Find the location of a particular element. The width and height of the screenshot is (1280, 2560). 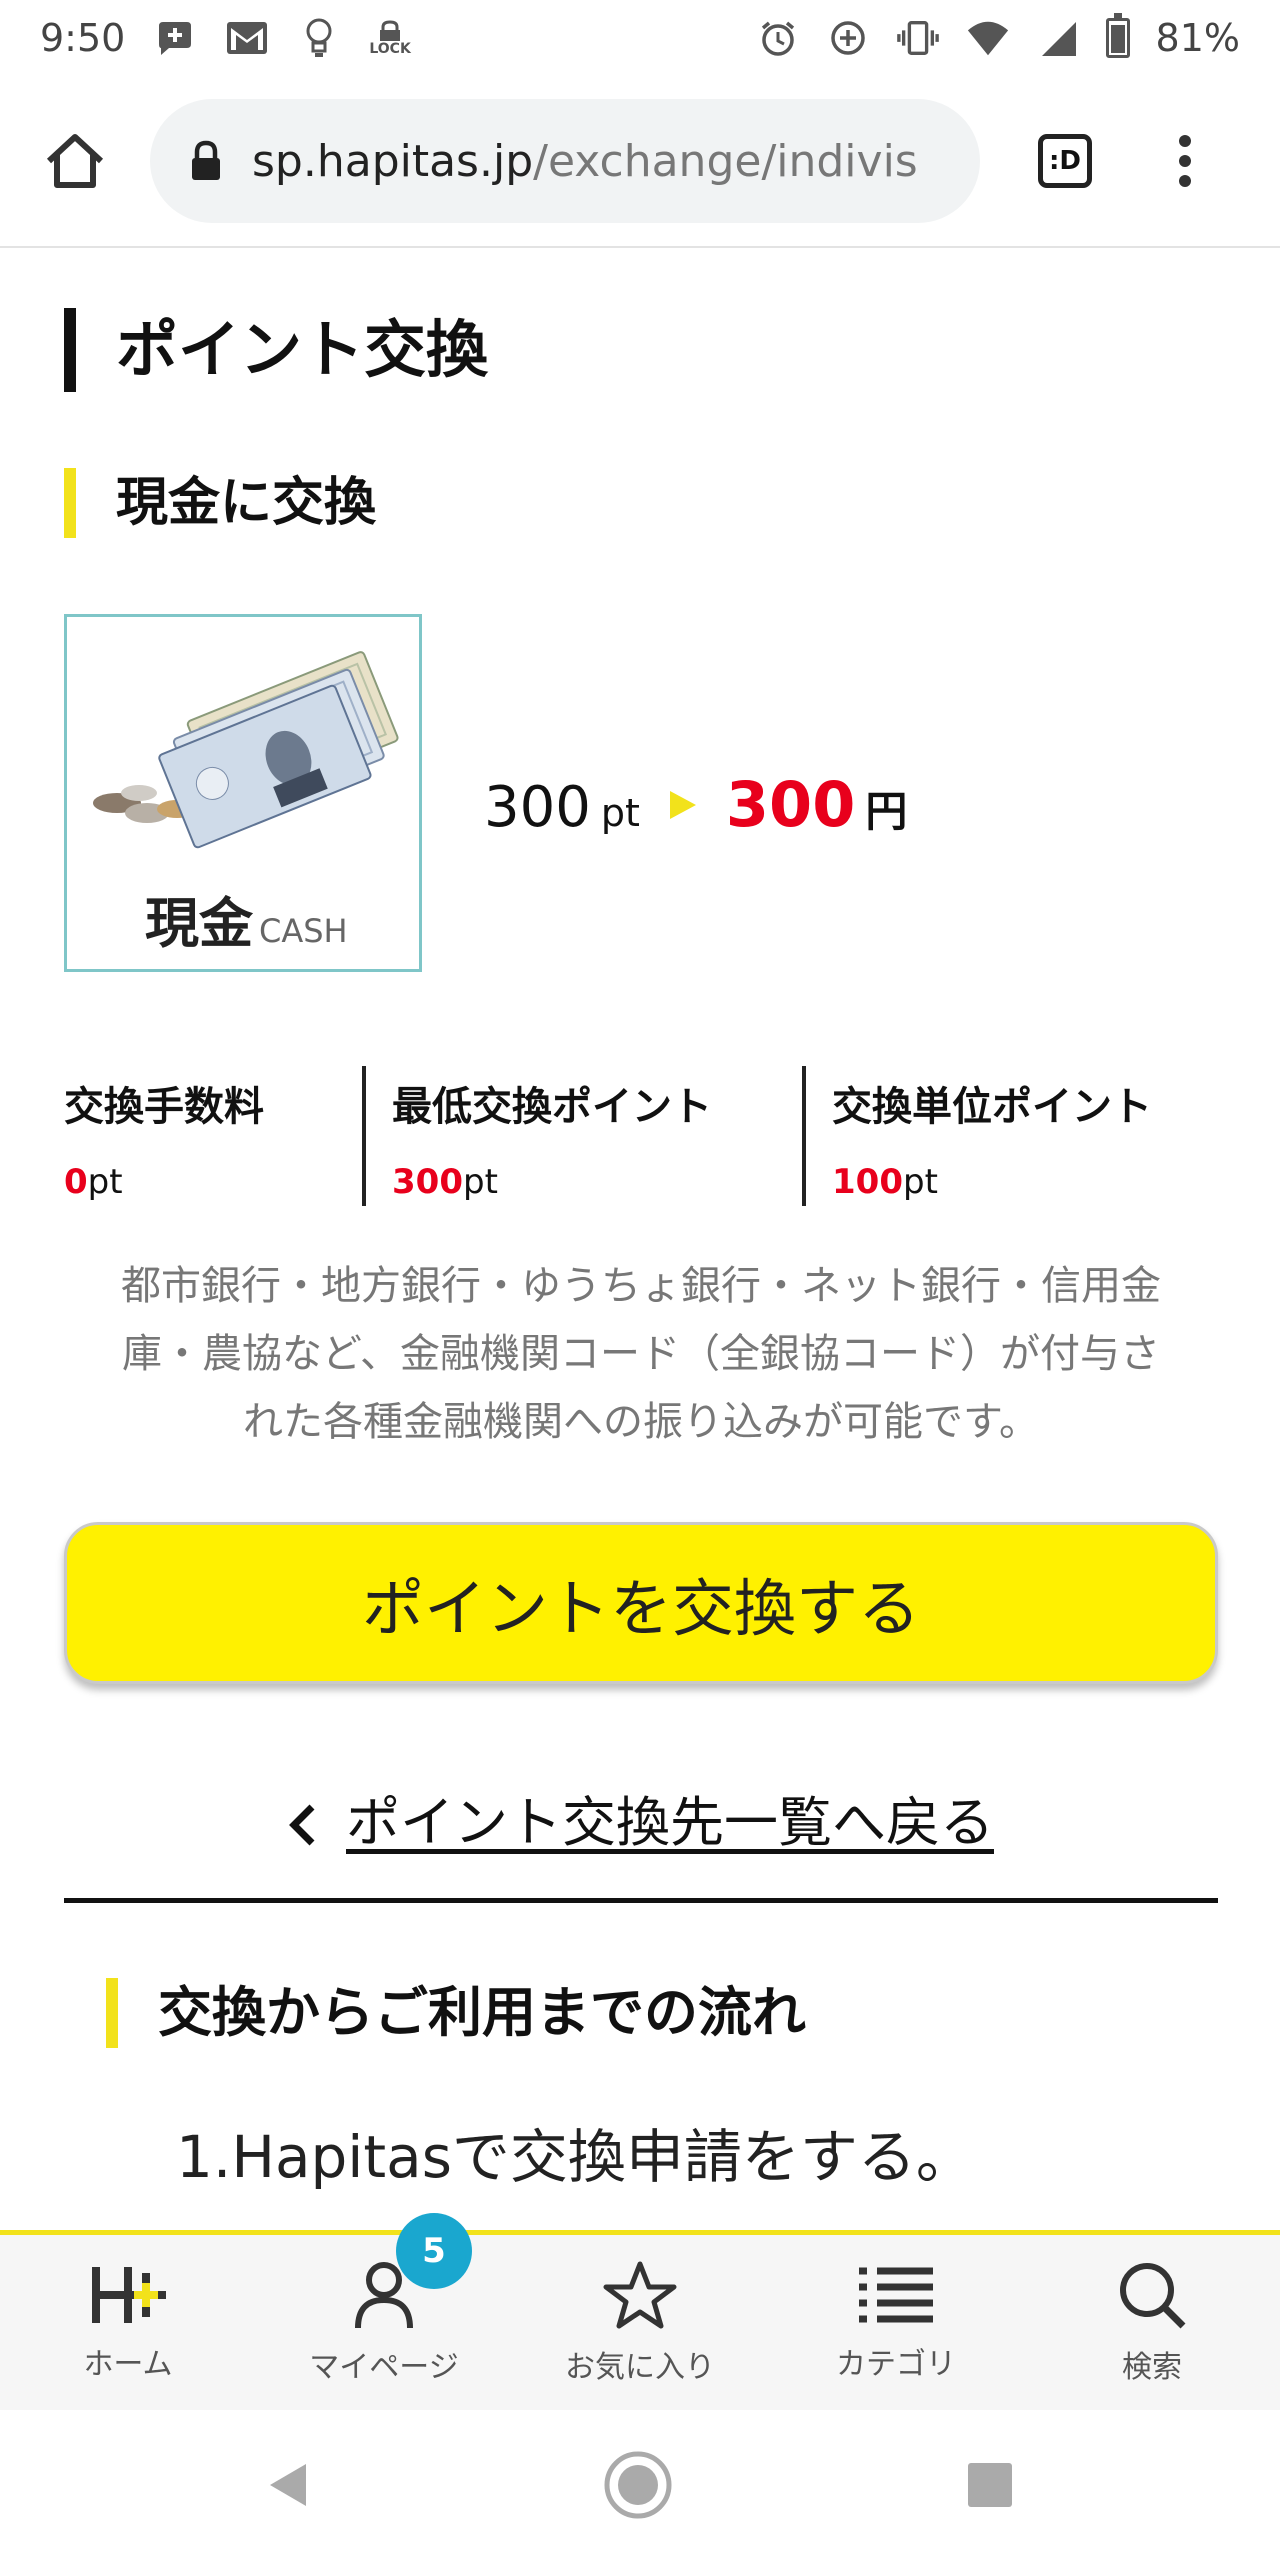

flow-title: 交換からご利用までの流れ is located at coordinates (456, 2013).